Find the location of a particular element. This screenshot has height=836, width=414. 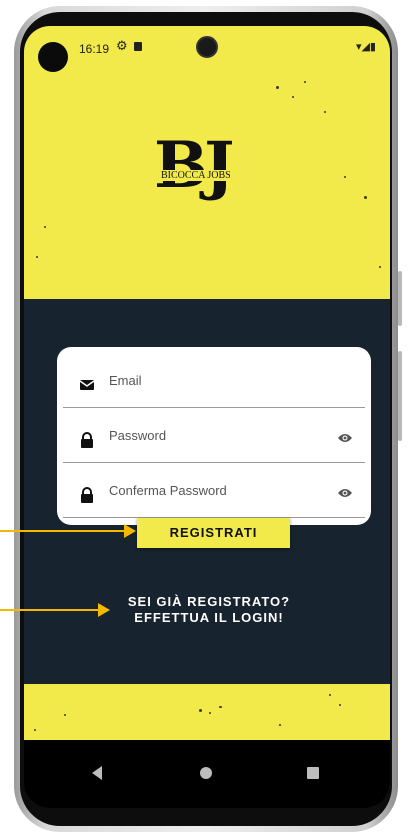

front-camera-icon is located at coordinates (53, 57).